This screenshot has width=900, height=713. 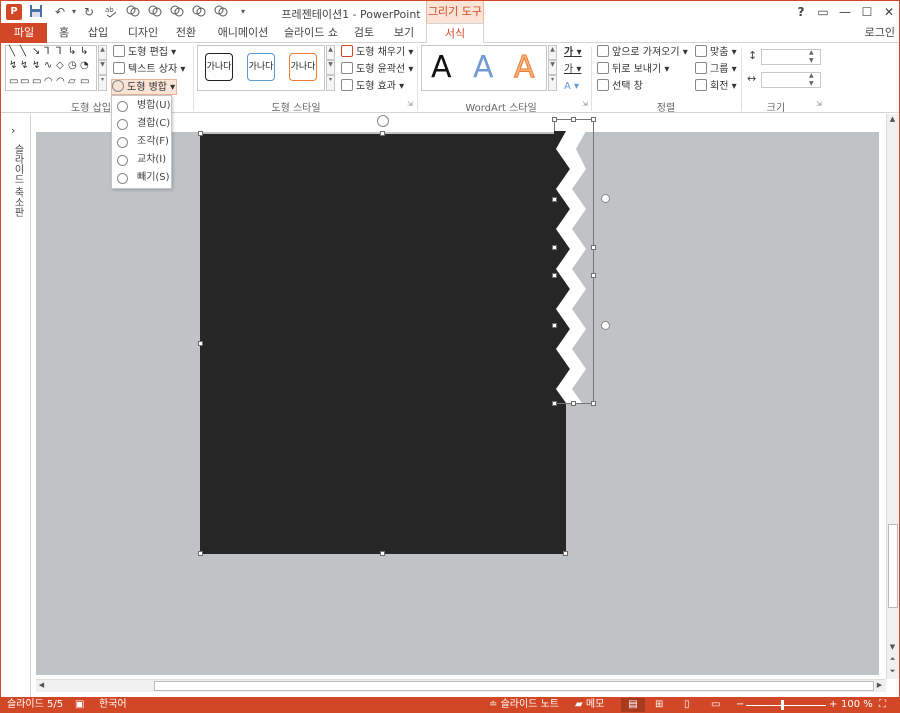 I want to click on style-scroll-up: ▲, so click(x=330, y=52).